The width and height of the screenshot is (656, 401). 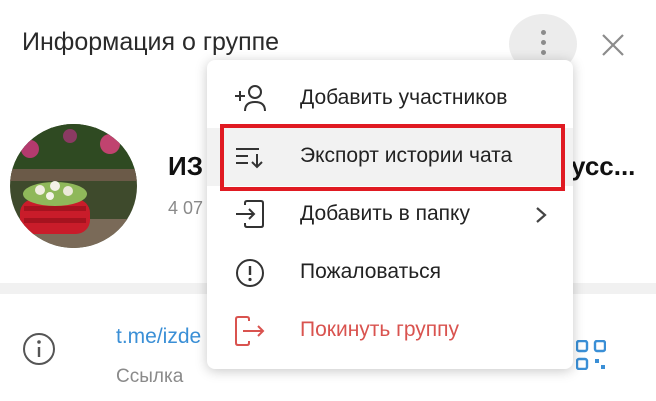 I want to click on group-avatar, so click(x=73, y=186).